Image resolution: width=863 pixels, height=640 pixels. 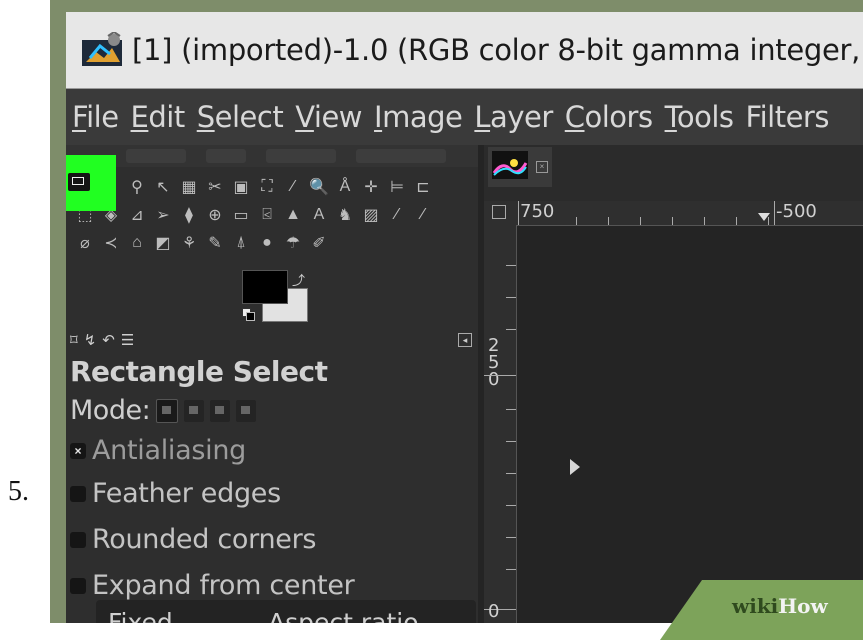 I want to click on antialiasing-option: × Antialiasing, so click(x=158, y=450).